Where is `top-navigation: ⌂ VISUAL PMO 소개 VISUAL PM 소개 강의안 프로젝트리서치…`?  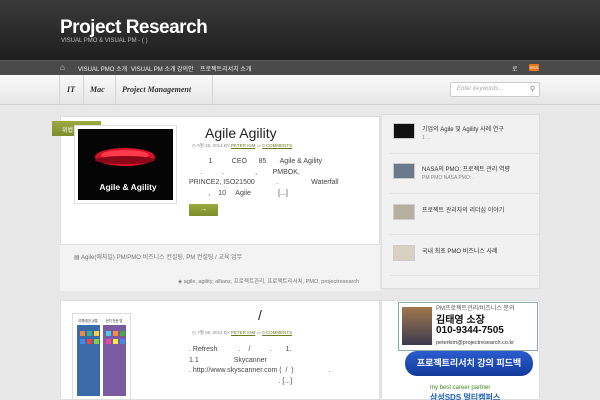 top-navigation: ⌂ VISUAL PMO 소개 VISUAL PM 소개 강의안 프로젝트리서치… is located at coordinates (300, 67).